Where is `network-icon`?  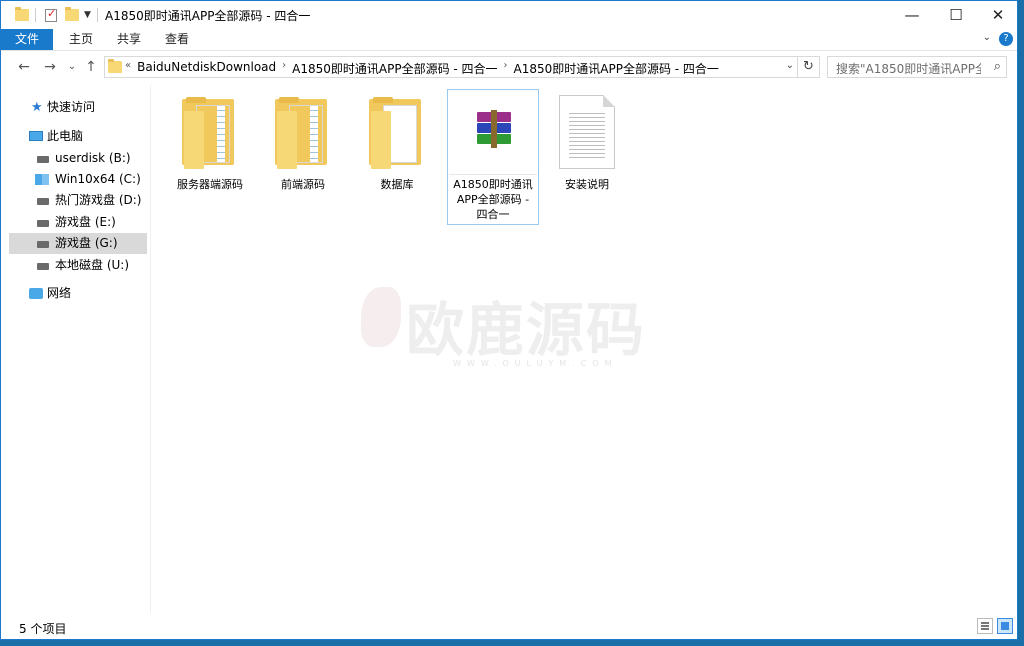
network-icon is located at coordinates (36, 293).